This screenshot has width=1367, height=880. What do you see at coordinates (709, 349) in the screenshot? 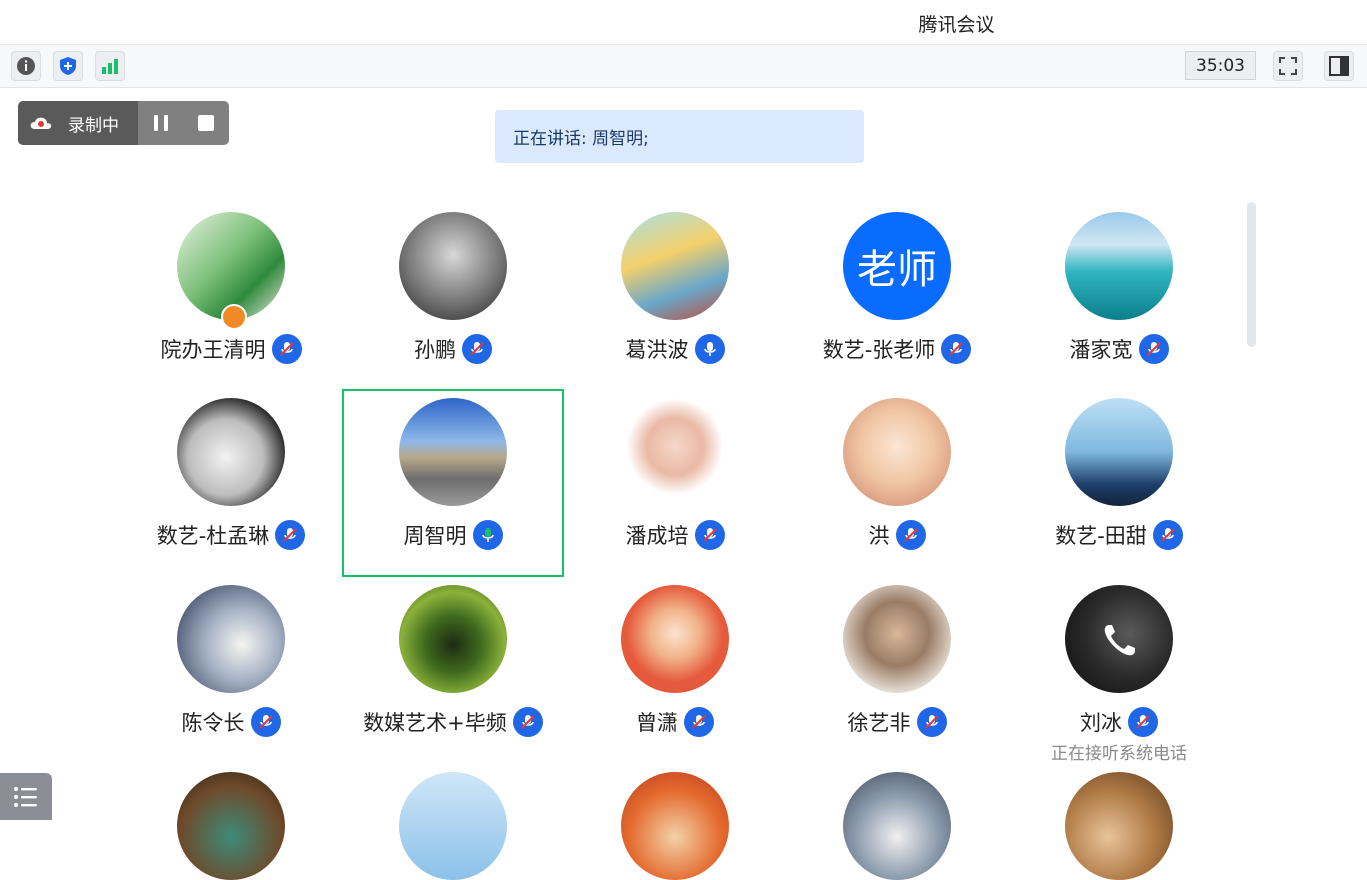
I see `mic-on-icon` at bounding box center [709, 349].